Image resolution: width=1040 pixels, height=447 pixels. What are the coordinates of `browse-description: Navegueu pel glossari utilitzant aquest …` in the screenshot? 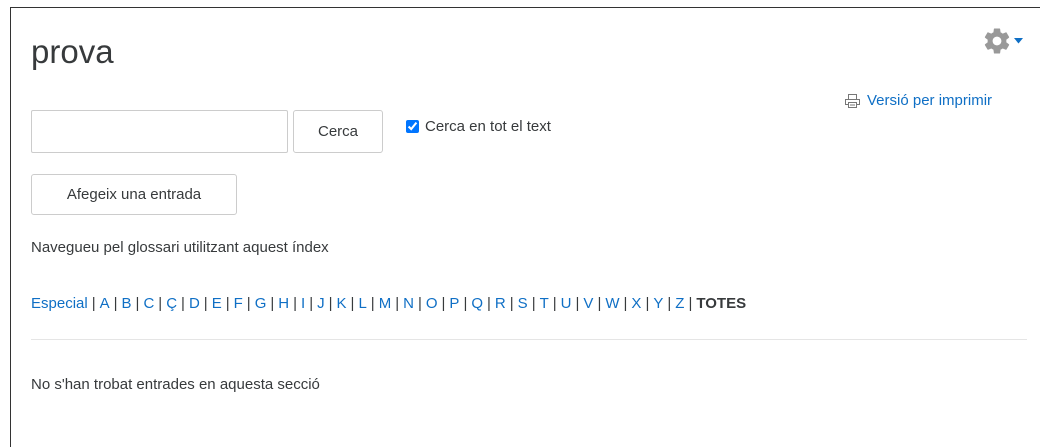 It's located at (180, 247).